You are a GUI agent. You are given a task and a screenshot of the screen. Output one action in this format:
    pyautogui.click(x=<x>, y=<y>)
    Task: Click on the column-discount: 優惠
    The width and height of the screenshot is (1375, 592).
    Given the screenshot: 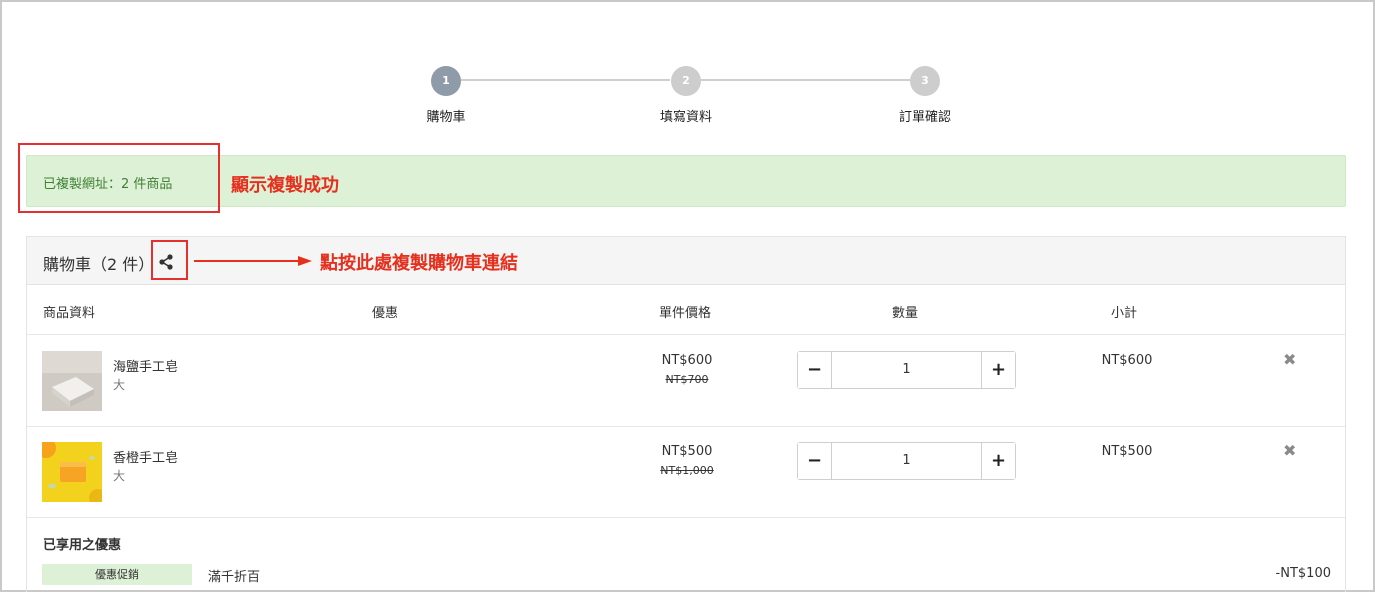 What is the action you would take?
    pyautogui.click(x=385, y=313)
    